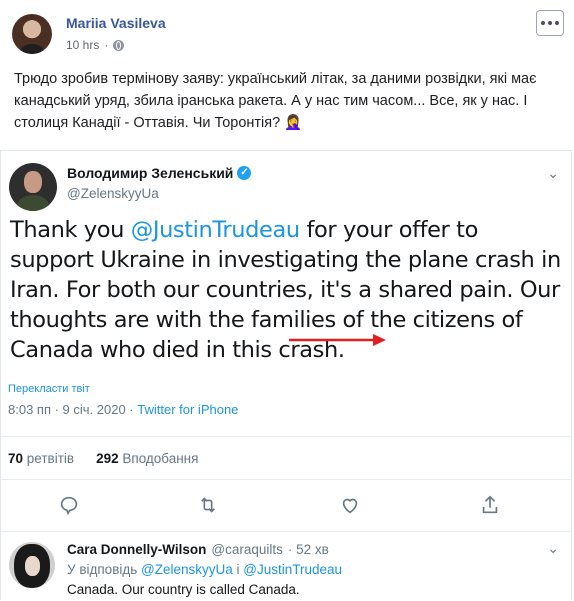 This screenshot has width=574, height=601. I want to click on tweet-mention: @JustinTrudeau, so click(215, 230).